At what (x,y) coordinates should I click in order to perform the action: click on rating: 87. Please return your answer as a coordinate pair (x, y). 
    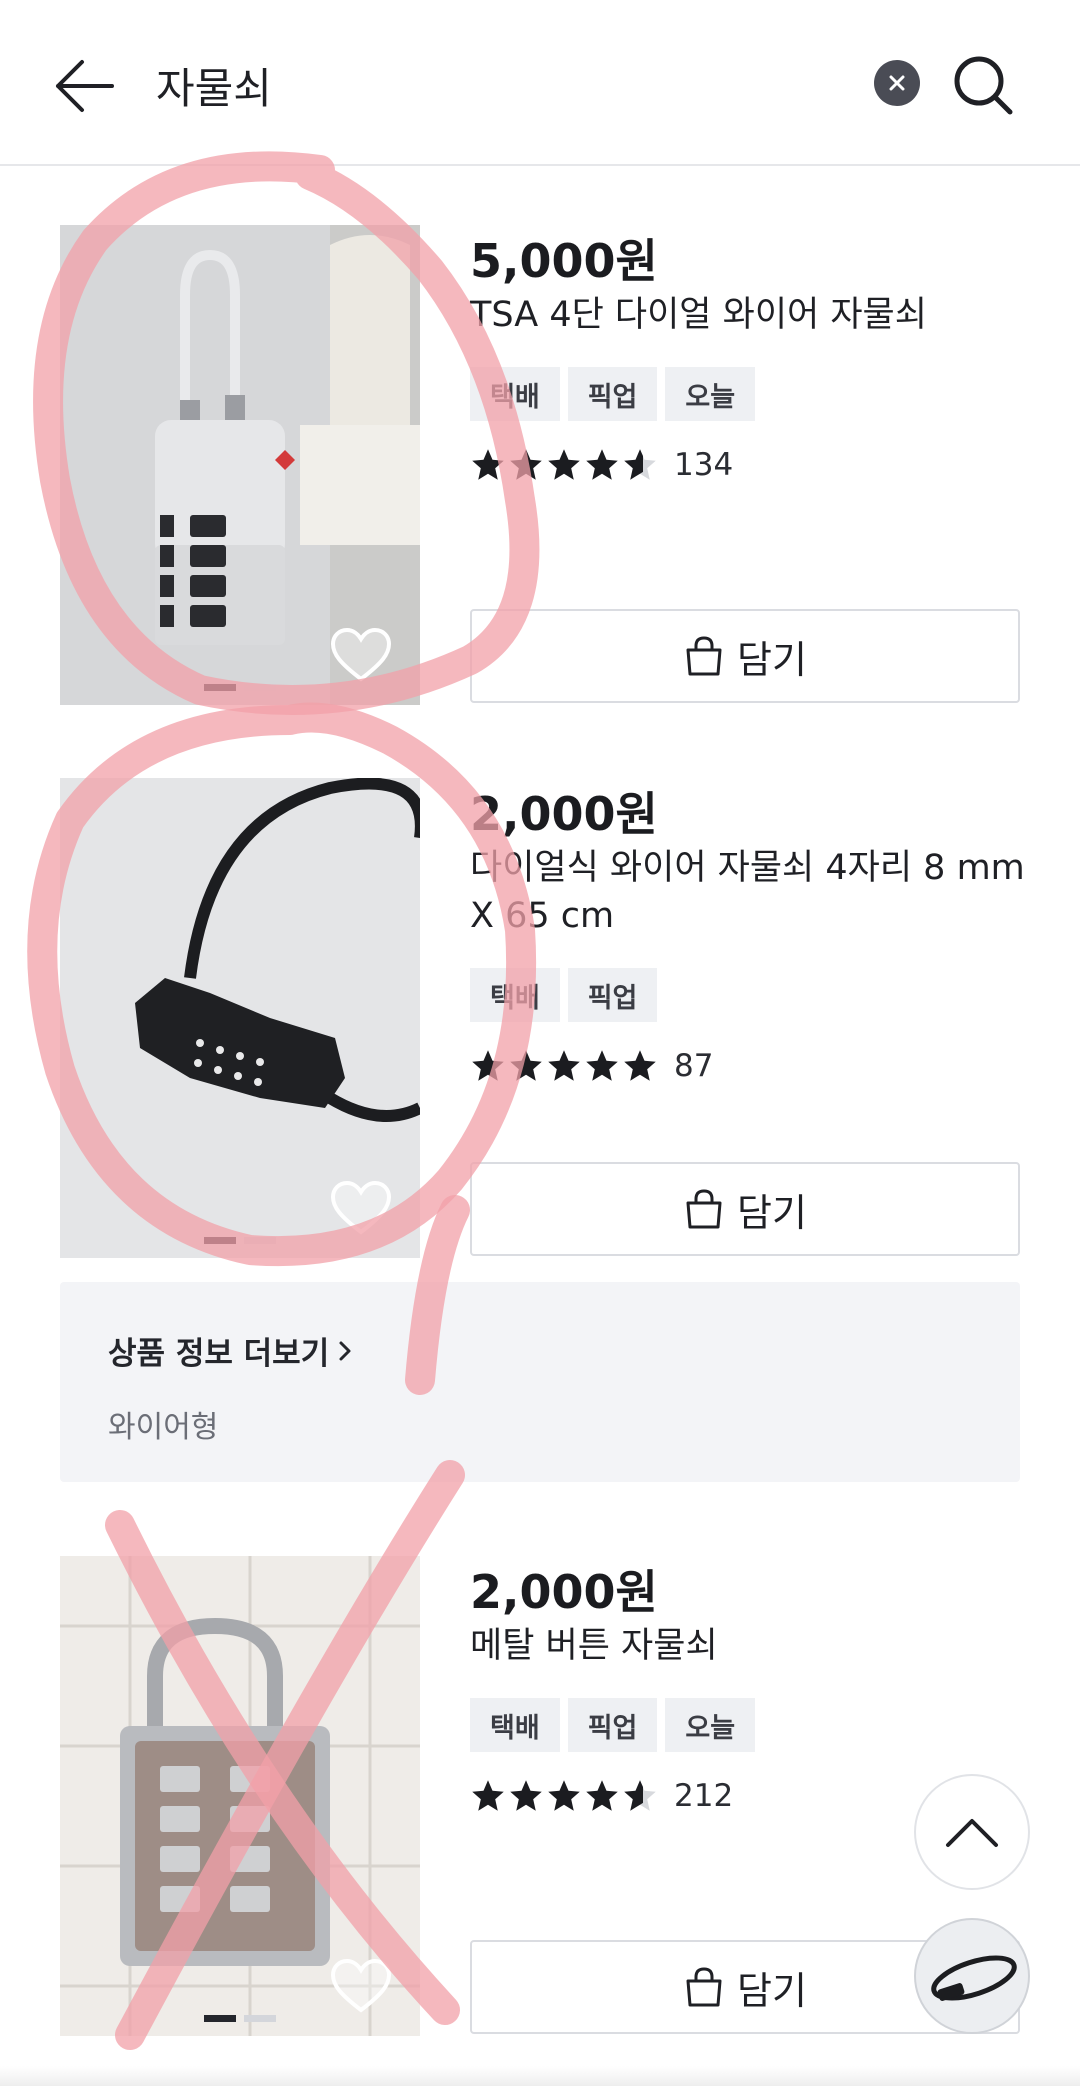
    Looking at the image, I should click on (591, 1066).